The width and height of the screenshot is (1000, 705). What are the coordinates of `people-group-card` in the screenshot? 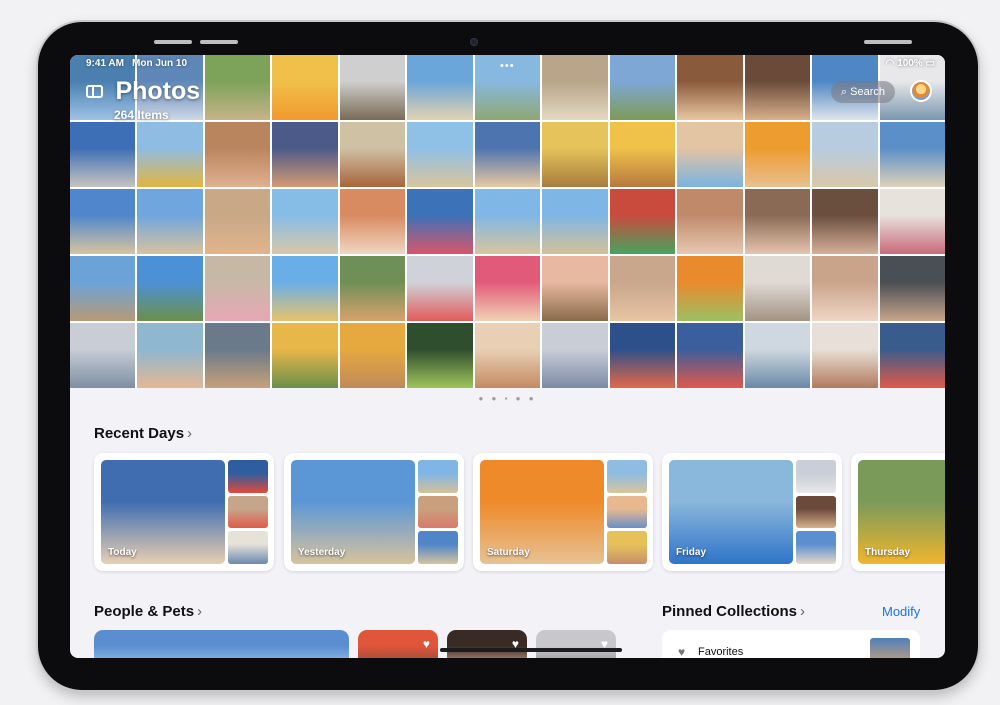 It's located at (221, 644).